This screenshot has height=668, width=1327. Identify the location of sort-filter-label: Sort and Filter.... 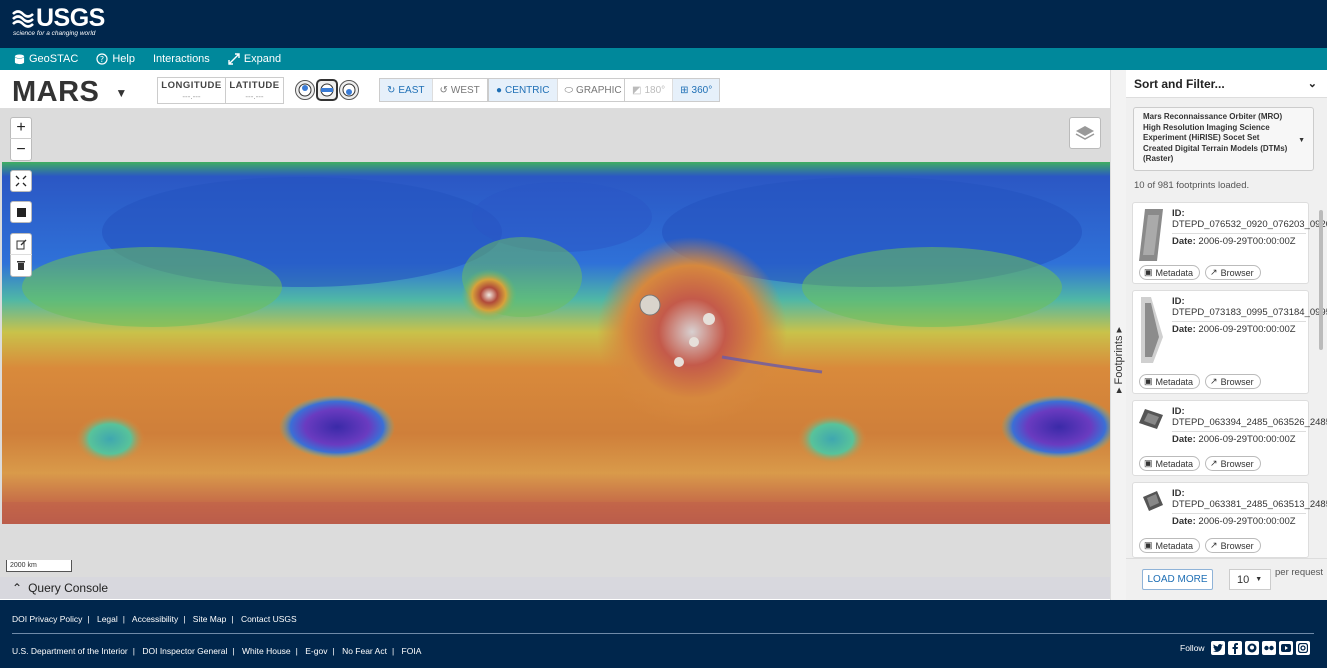
(1179, 83).